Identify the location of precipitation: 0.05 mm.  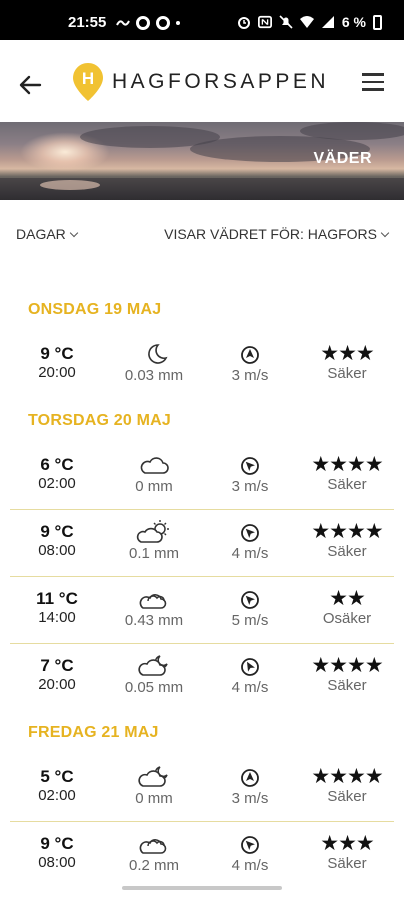
(154, 687).